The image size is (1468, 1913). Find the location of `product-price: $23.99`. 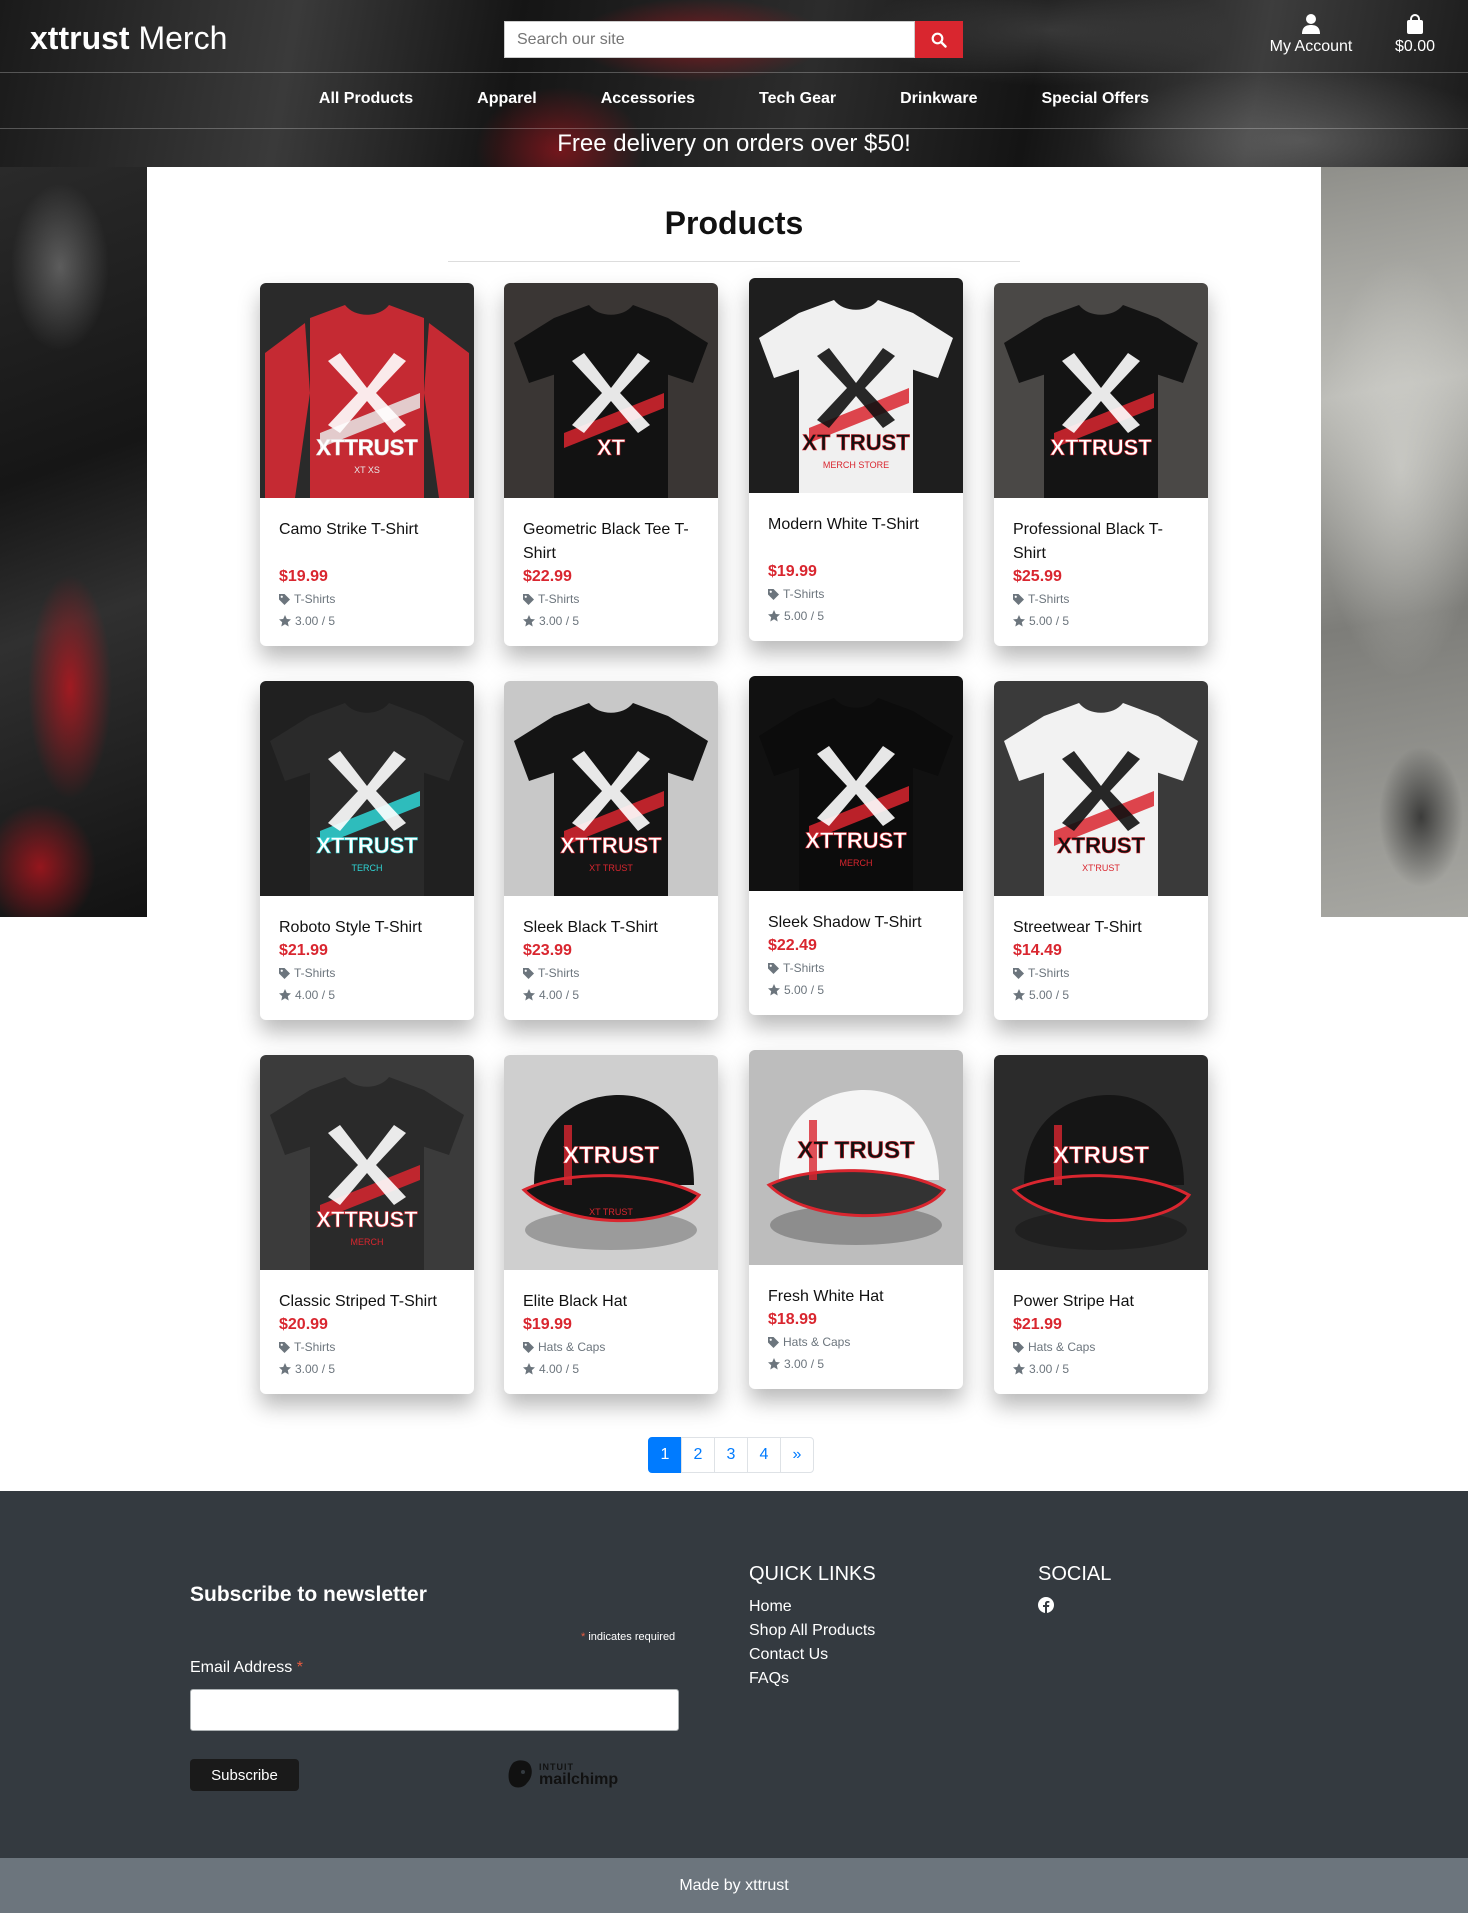

product-price: $23.99 is located at coordinates (547, 950).